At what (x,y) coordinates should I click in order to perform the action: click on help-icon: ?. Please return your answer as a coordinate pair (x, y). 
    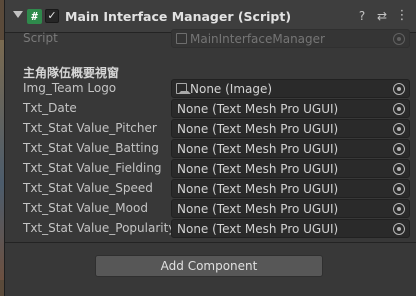
    Looking at the image, I should click on (362, 16).